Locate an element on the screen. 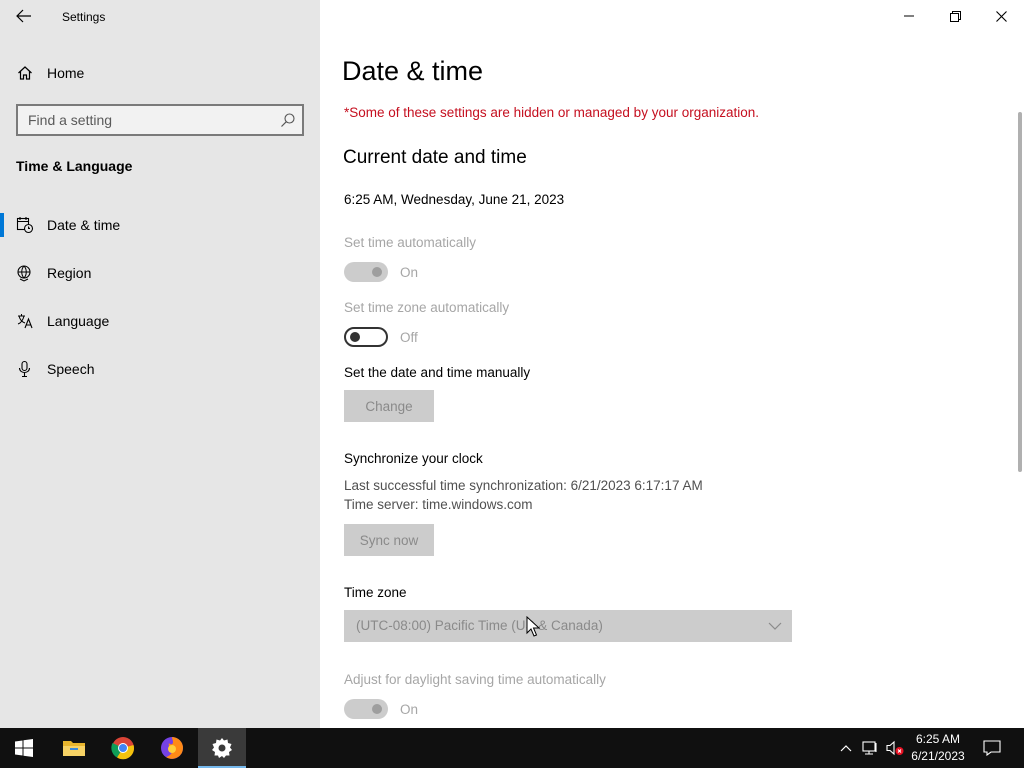 The image size is (1024, 768). gear-icon is located at coordinates (222, 748).